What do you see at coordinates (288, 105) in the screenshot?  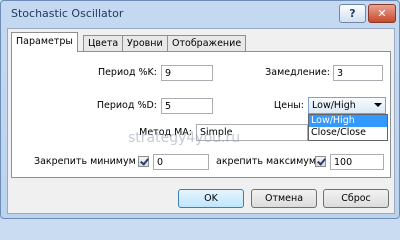 I see `prices-label: Цены:` at bounding box center [288, 105].